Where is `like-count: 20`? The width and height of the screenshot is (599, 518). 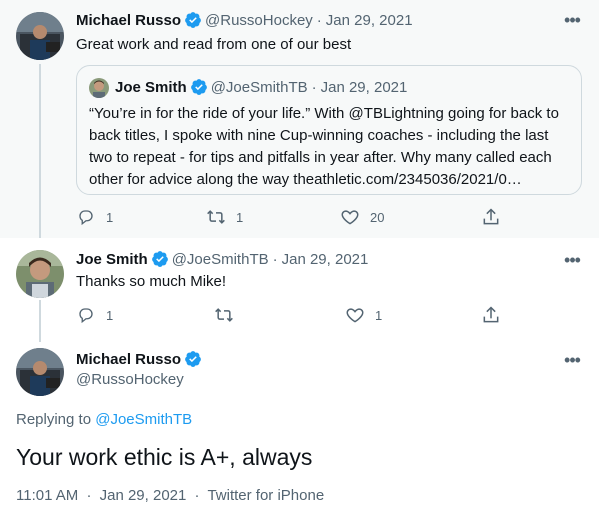
like-count: 20 is located at coordinates (377, 217).